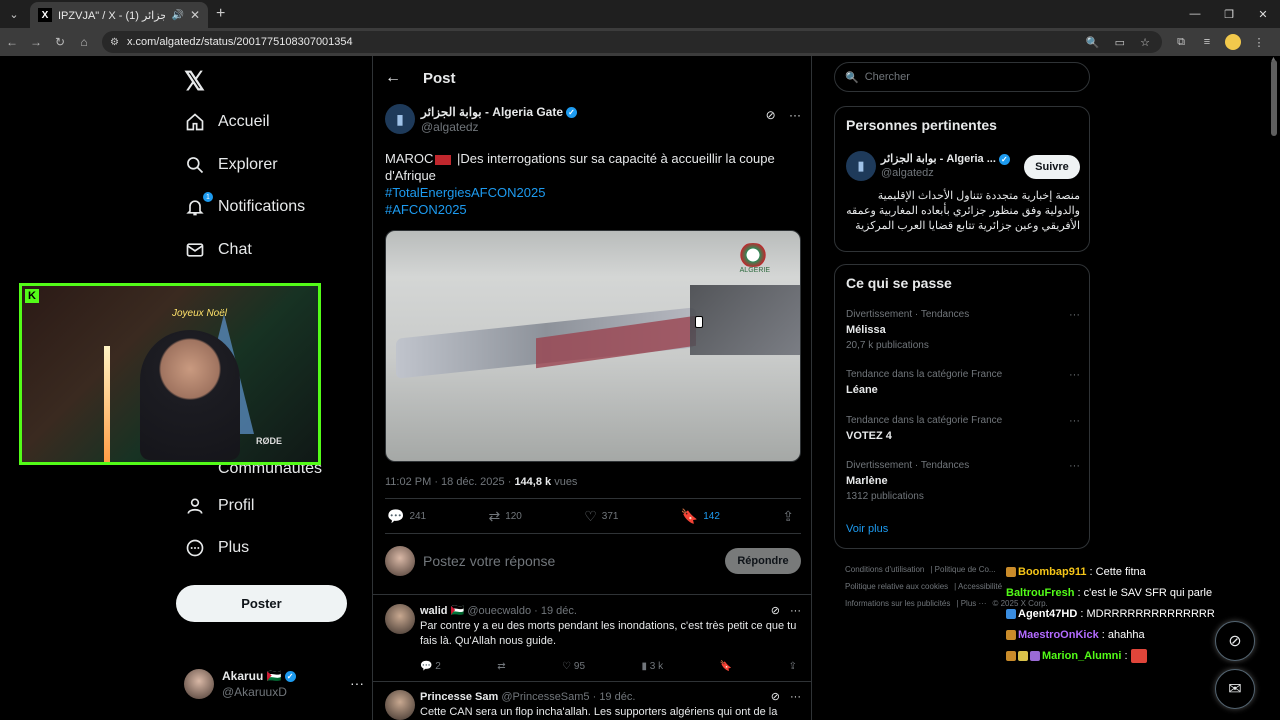 The height and width of the screenshot is (720, 1280). I want to click on post-more-icon: ···, so click(795, 115).